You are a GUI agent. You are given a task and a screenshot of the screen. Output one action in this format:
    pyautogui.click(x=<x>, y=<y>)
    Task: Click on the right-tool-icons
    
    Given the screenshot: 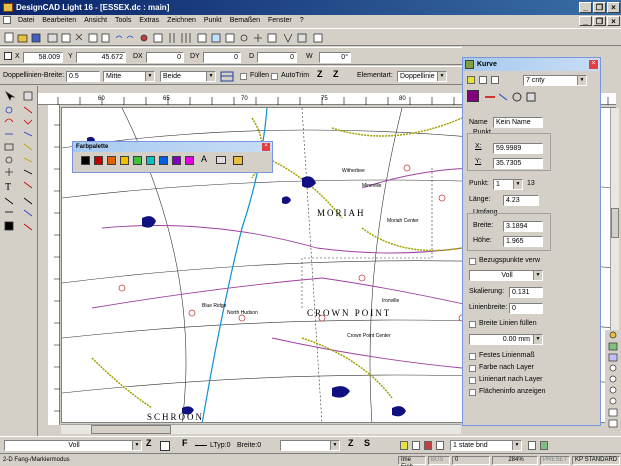 What is the action you would take?
    pyautogui.click(x=613, y=385)
    